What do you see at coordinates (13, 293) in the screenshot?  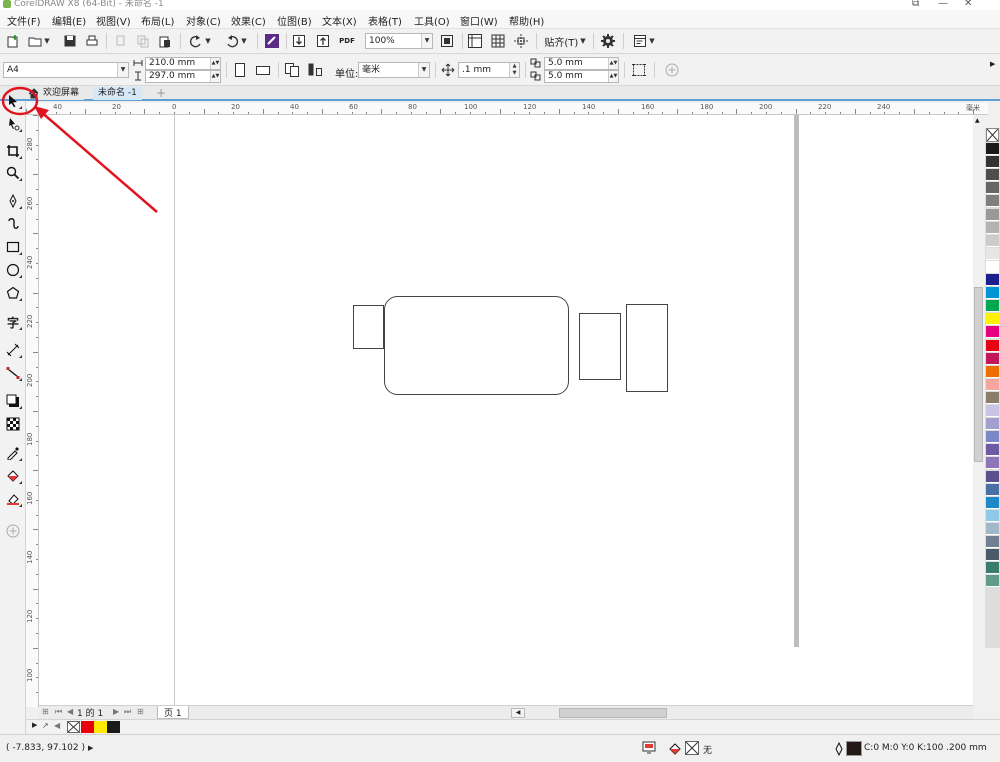 I see `polygon-tool-icon` at bounding box center [13, 293].